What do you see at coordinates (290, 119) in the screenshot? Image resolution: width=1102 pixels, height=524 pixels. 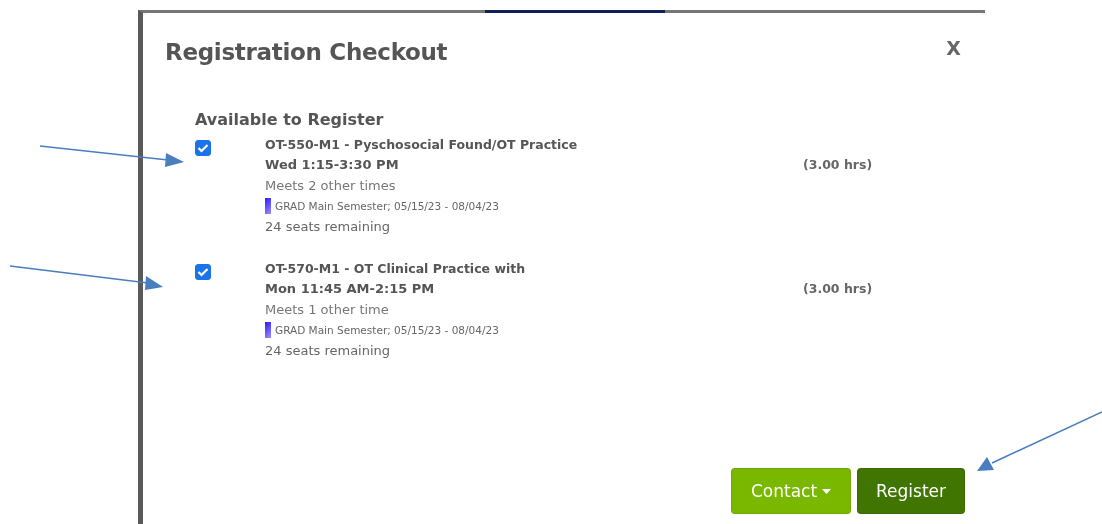 I see `section-heading: Available to Register` at bounding box center [290, 119].